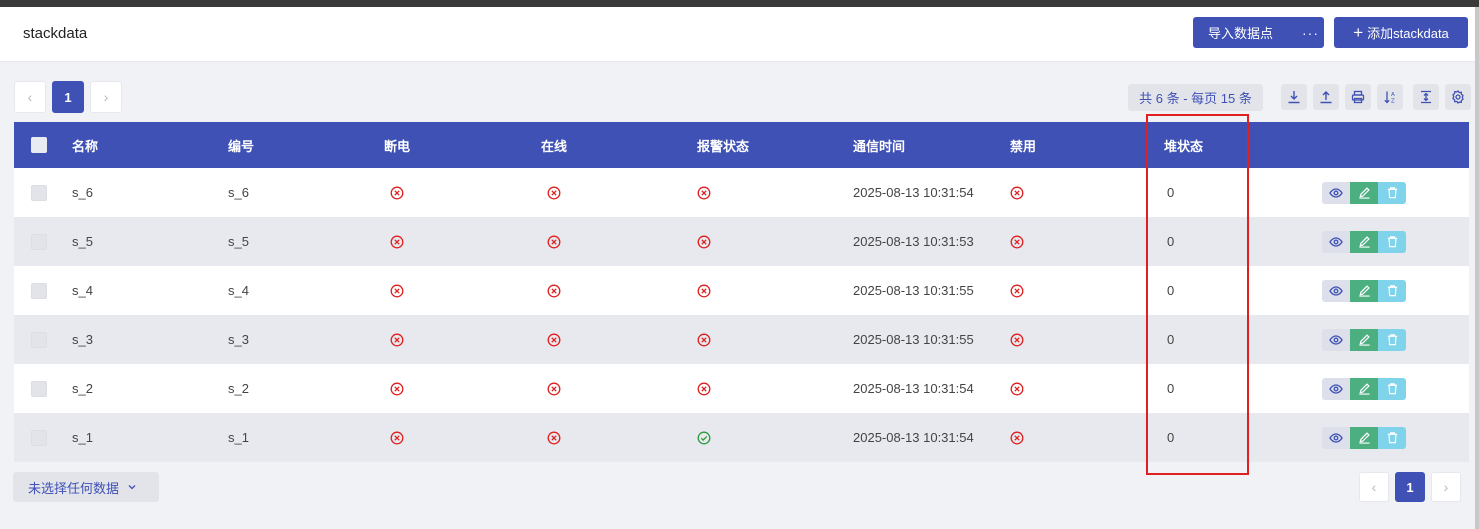 This screenshot has height=529, width=1479. I want to click on cell-name: s_3, so click(82, 339).